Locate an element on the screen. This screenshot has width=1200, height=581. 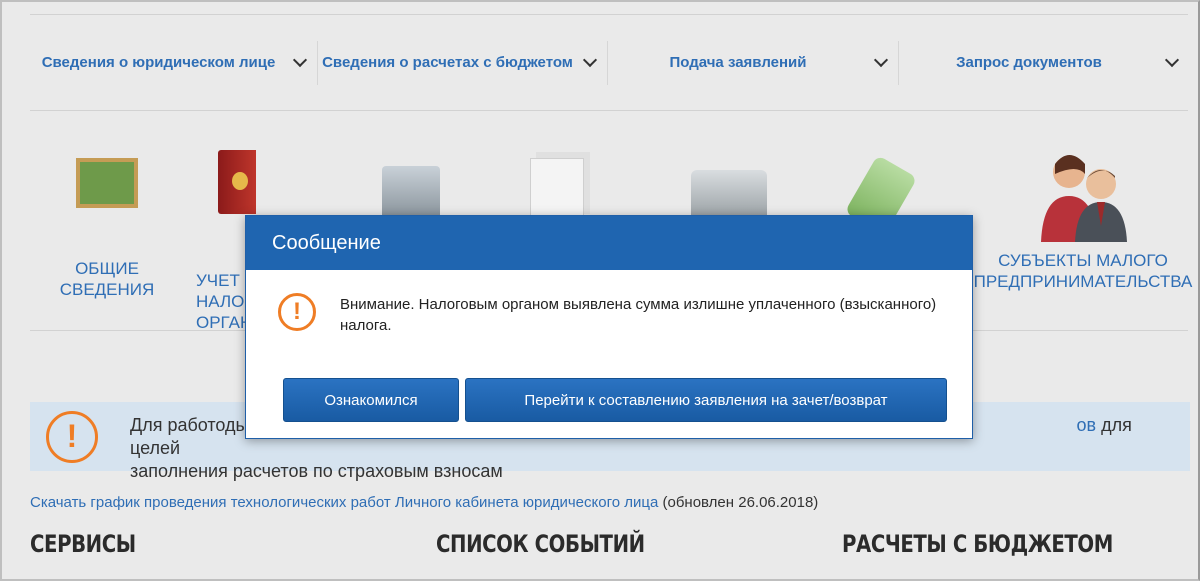
documents-icon is located at coordinates (557, 189).